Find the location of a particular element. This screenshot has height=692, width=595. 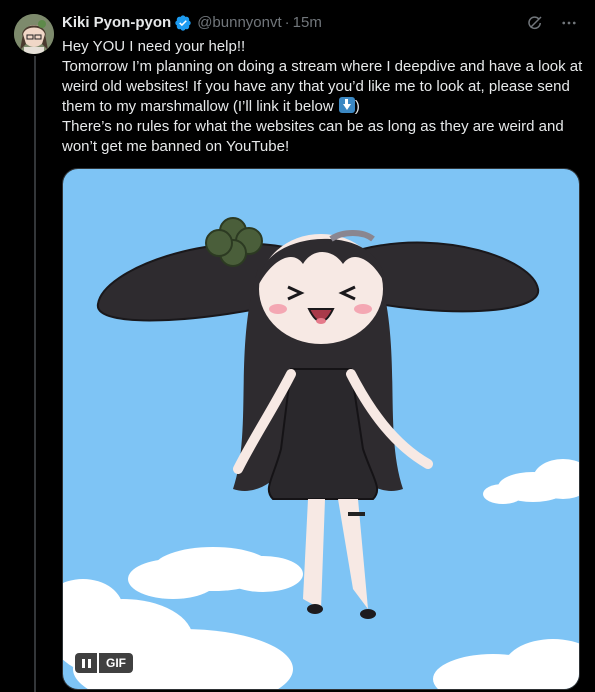

thread-line is located at coordinates (35, 374).